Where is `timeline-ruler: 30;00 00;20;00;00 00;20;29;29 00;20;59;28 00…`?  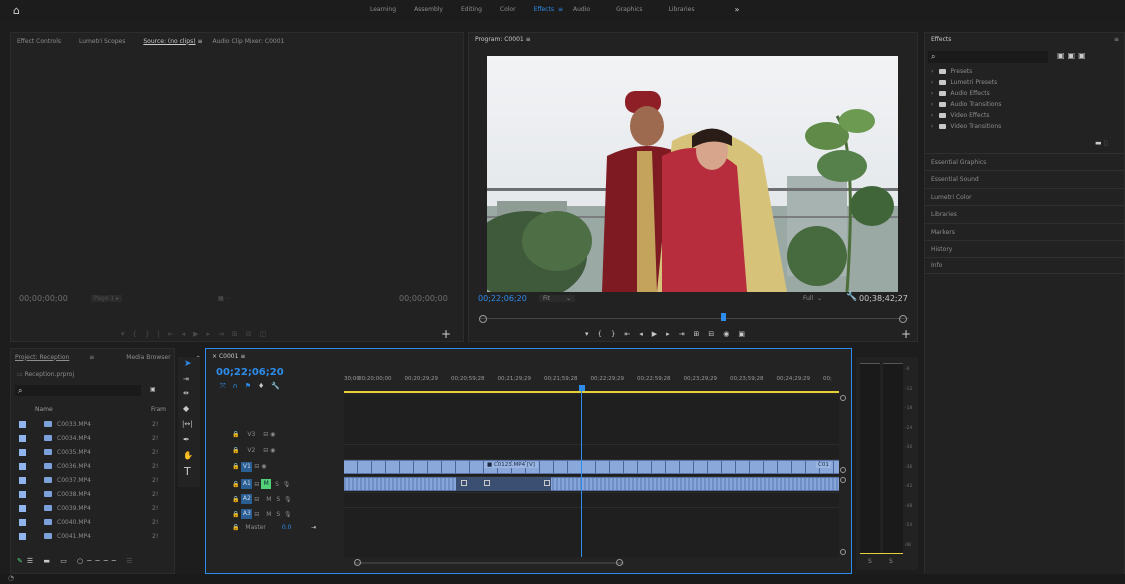 timeline-ruler: 30;00 00;20;00;00 00;20;29;29 00;20;59;28 00… is located at coordinates (591, 382).